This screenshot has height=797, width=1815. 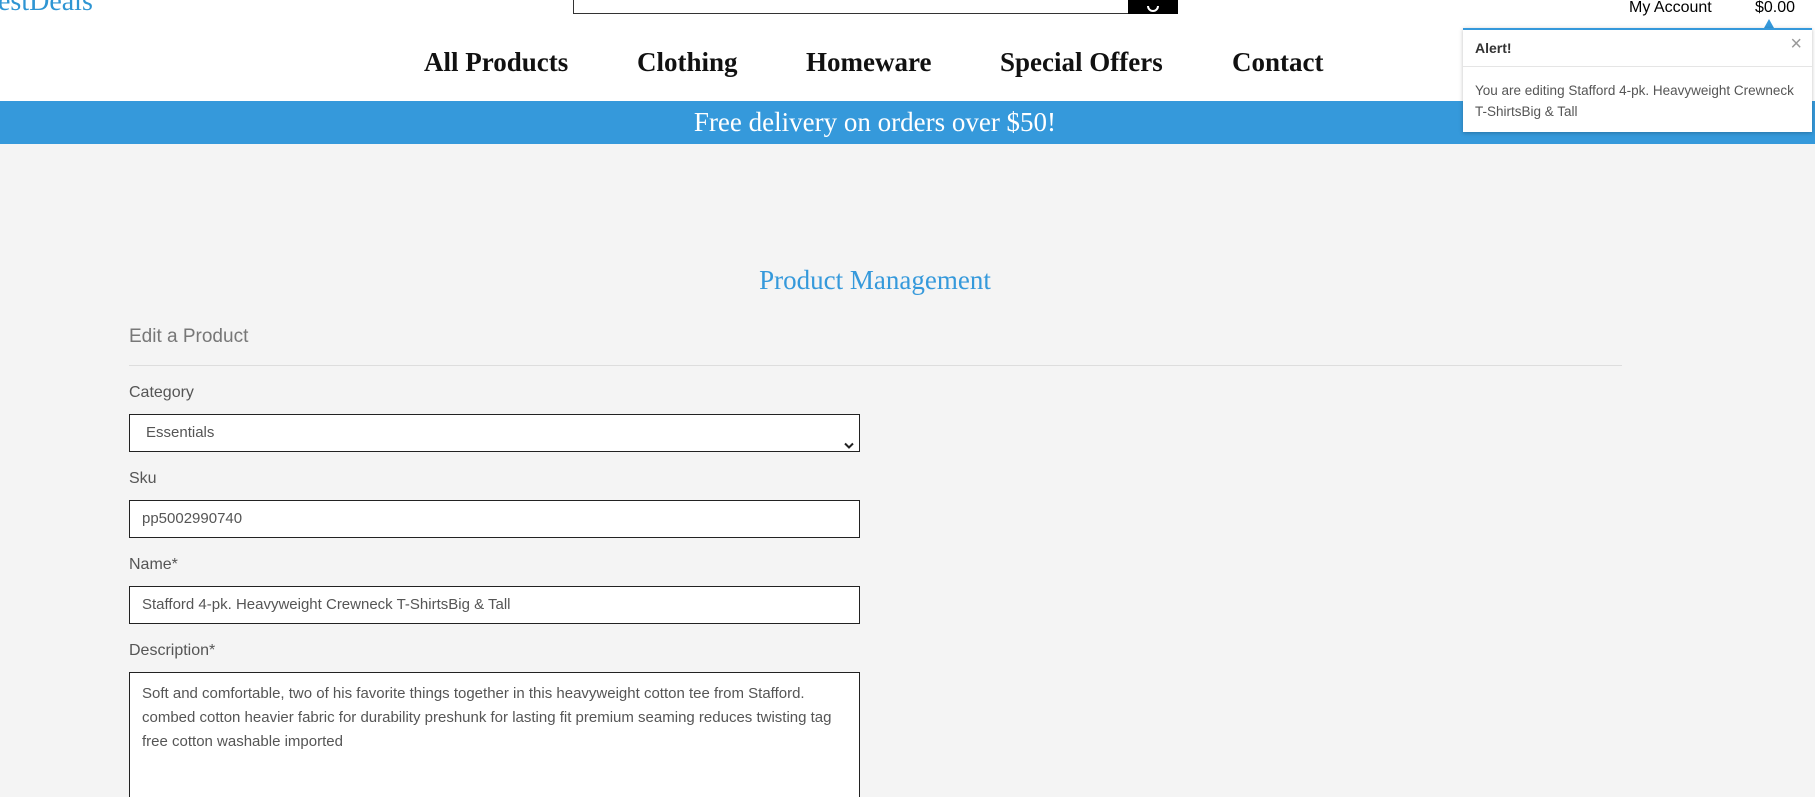 I want to click on chevron-down-icon, so click(x=849, y=445).